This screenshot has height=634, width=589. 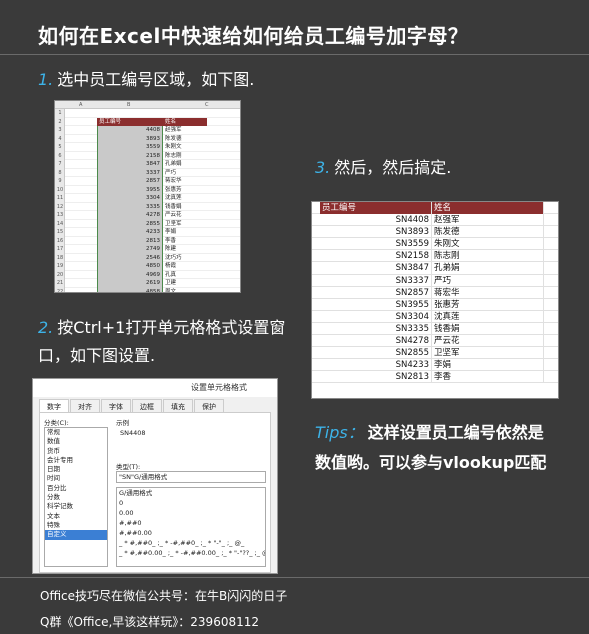 I want to click on category-item: 会计专用, so click(x=76, y=460).